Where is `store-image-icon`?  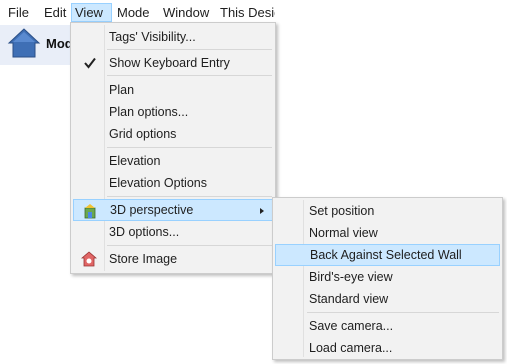 store-image-icon is located at coordinates (89, 259).